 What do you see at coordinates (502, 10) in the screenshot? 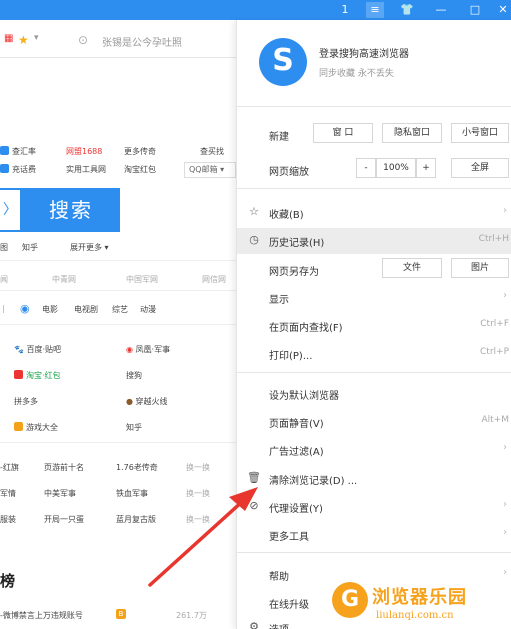
I see `close-icon: ✕` at bounding box center [502, 10].